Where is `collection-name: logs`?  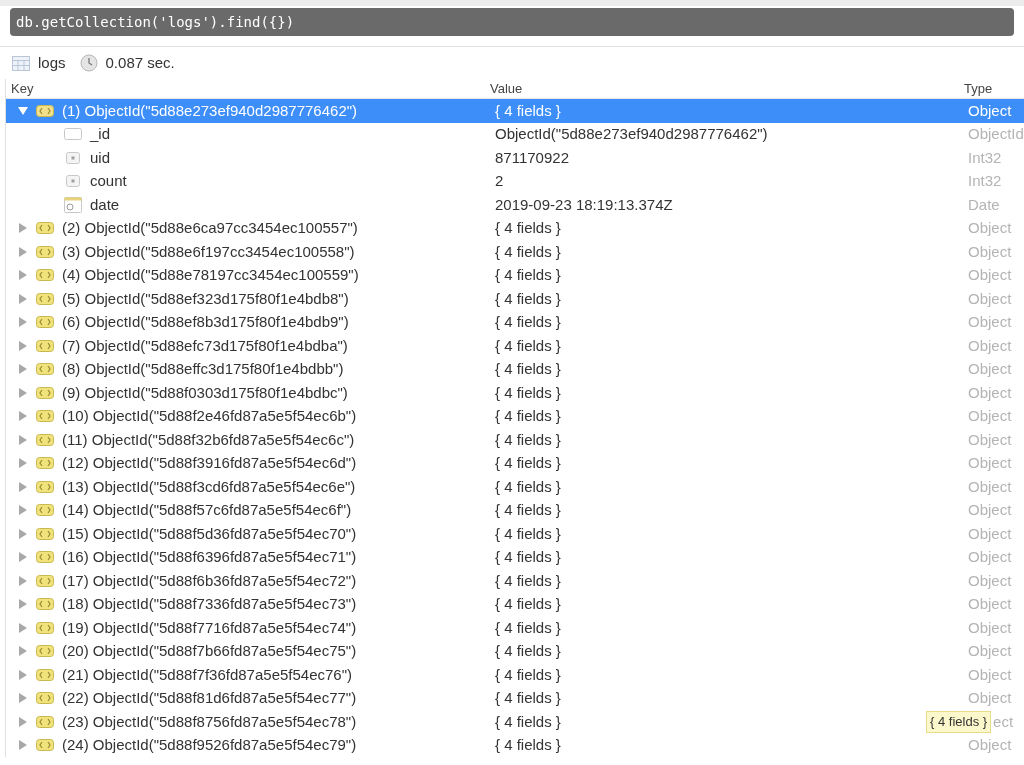
collection-name: logs is located at coordinates (52, 62).